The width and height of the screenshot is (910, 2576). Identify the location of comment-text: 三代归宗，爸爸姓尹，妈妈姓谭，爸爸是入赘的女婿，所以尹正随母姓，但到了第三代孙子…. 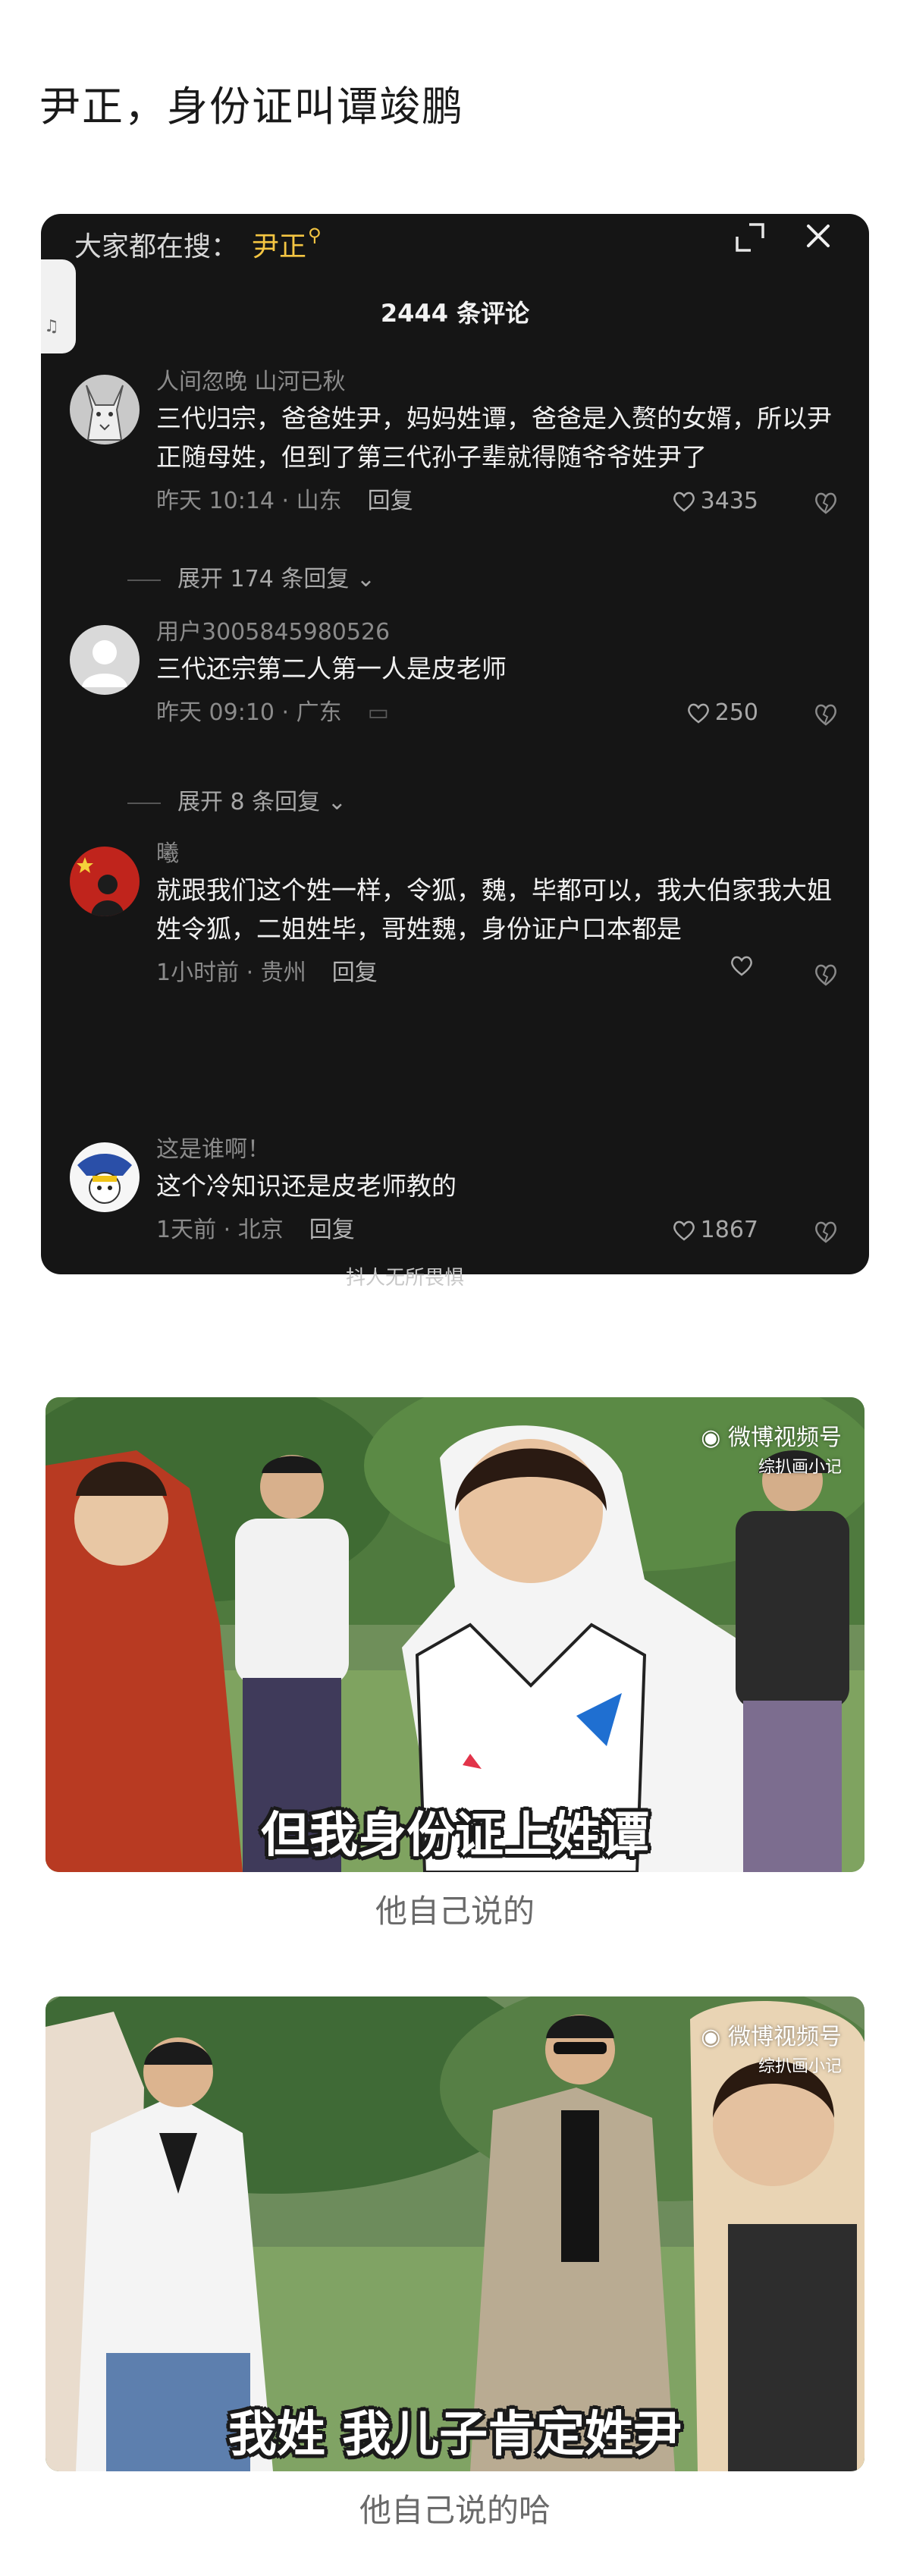
(494, 438).